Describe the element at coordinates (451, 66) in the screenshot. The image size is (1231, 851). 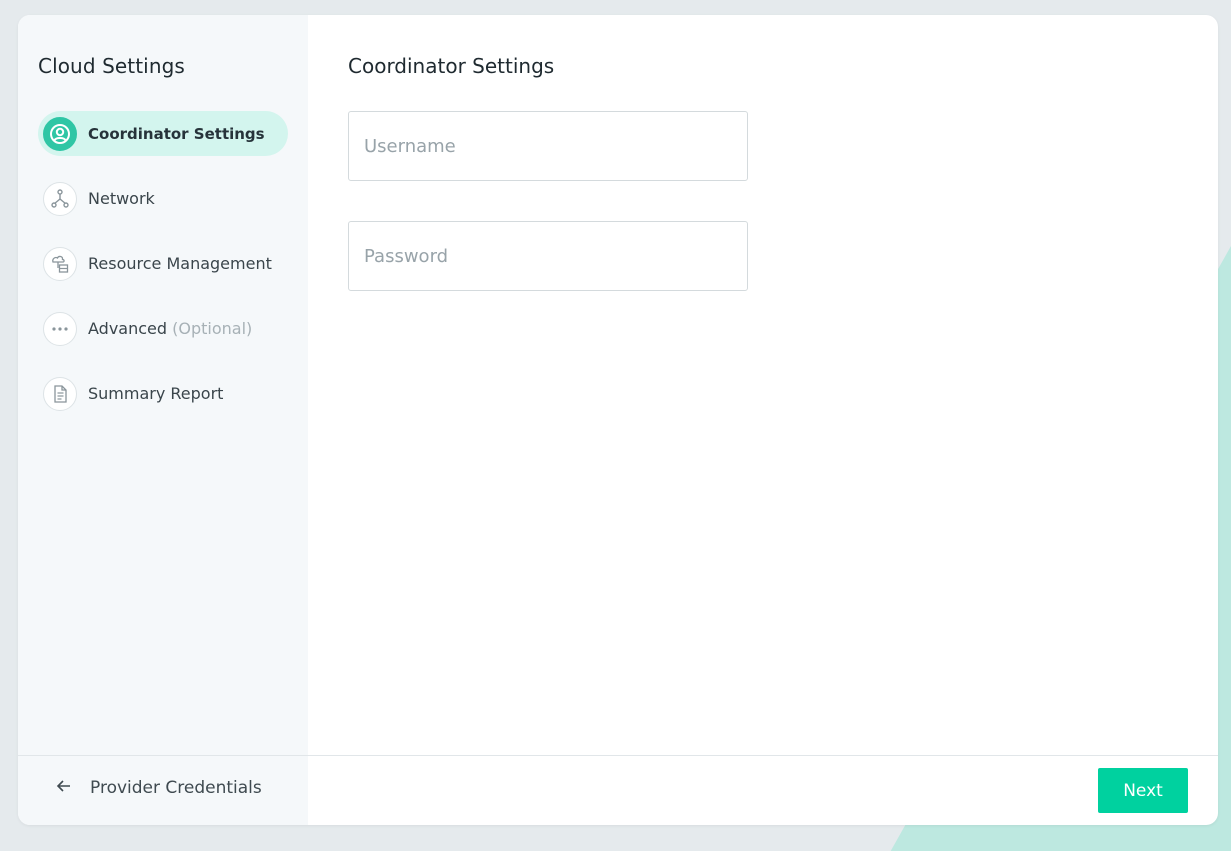
I see `page-title: Coordinator Settings` at that location.